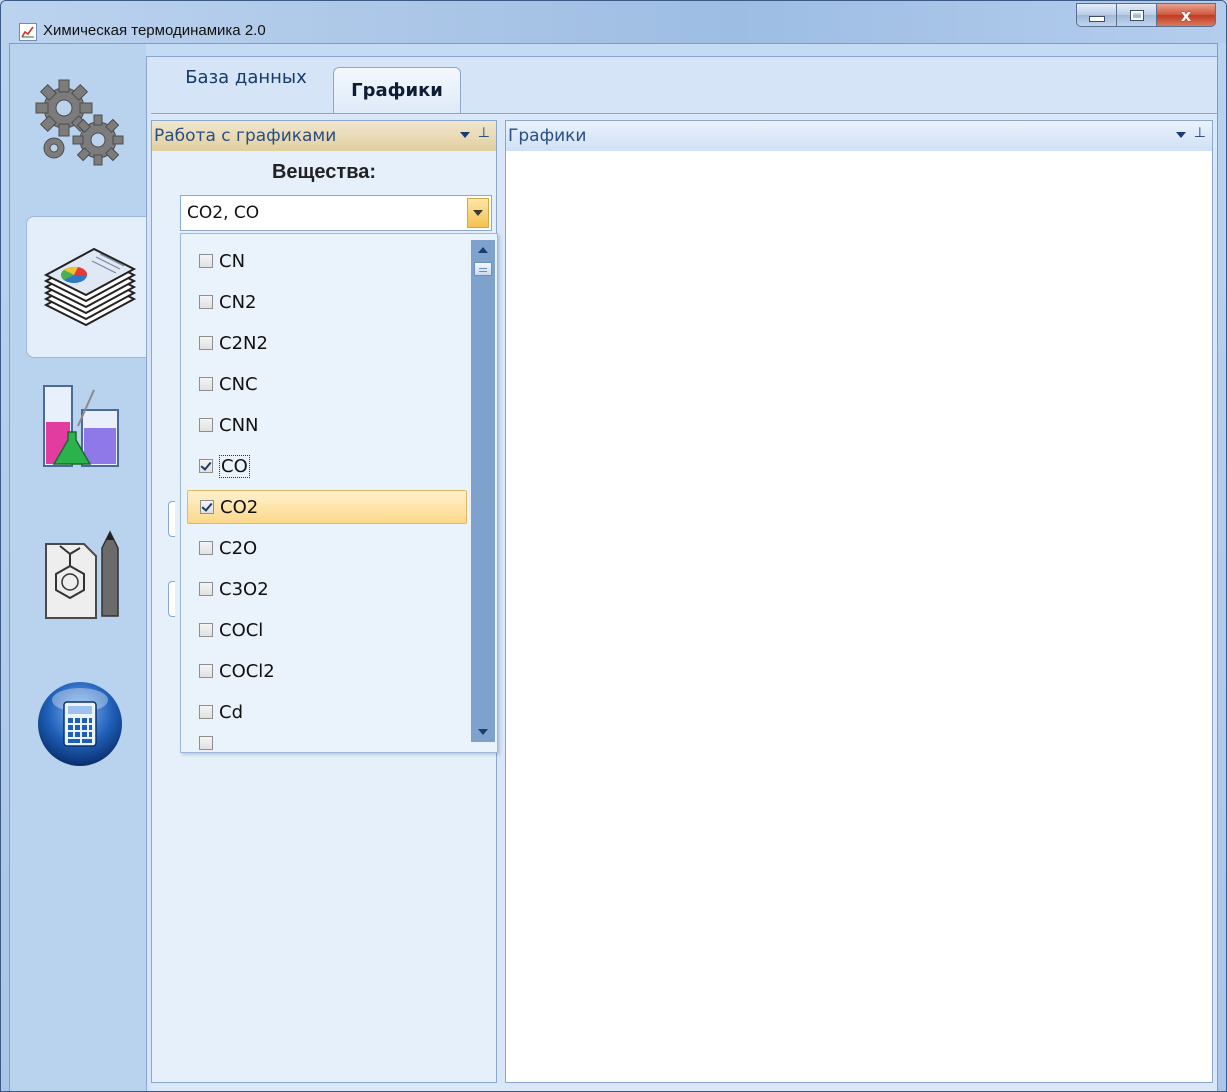  I want to click on scroll-down-button, so click(483, 732).